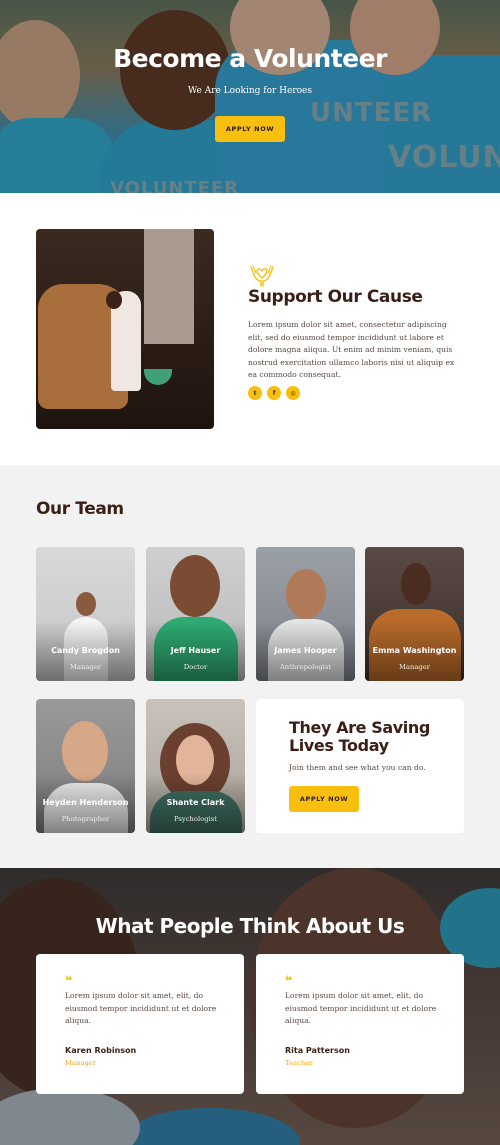 Image resolution: width=500 pixels, height=1145 pixels. Describe the element at coordinates (414, 614) in the screenshot. I see `team-card: Emma Washington Manager` at that location.